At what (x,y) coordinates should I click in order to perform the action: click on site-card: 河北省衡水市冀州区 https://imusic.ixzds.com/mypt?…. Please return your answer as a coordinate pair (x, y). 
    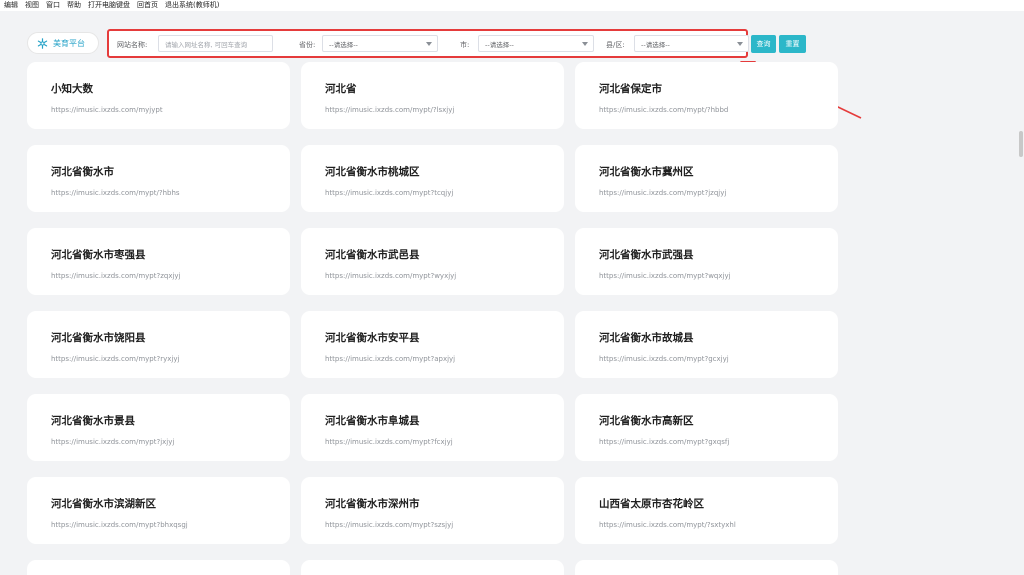
    Looking at the image, I should click on (706, 178).